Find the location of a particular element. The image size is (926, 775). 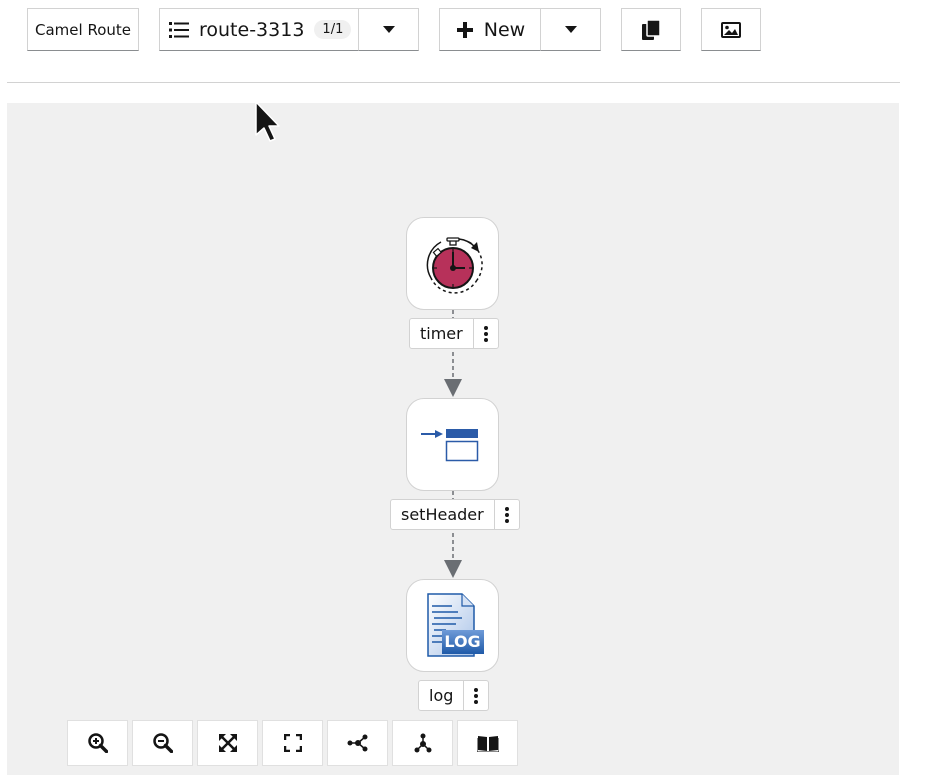

log-icon: LOG is located at coordinates (453, 626).